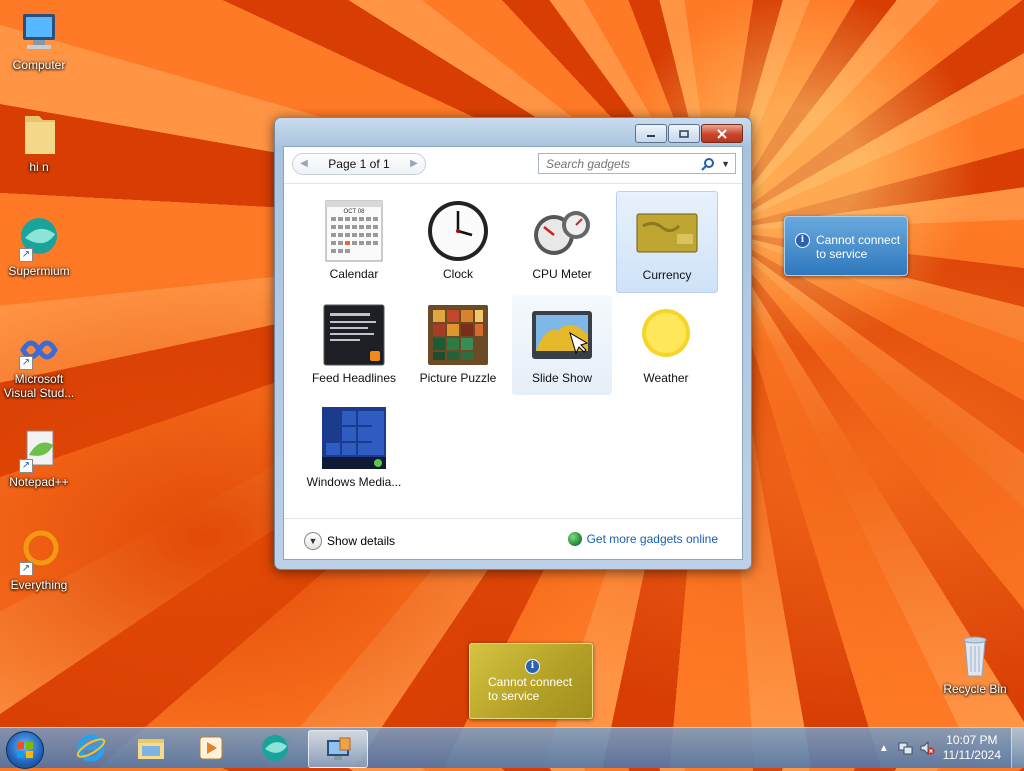 The height and width of the screenshot is (771, 1024). I want to click on globe-icon, so click(574, 539).